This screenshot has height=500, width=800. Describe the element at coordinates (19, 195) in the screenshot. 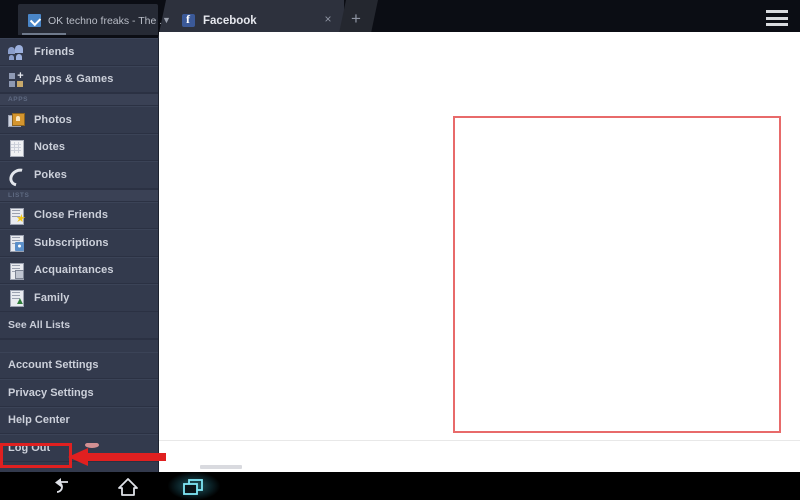

I see `sidebar-section-lists-label: LISTS` at that location.